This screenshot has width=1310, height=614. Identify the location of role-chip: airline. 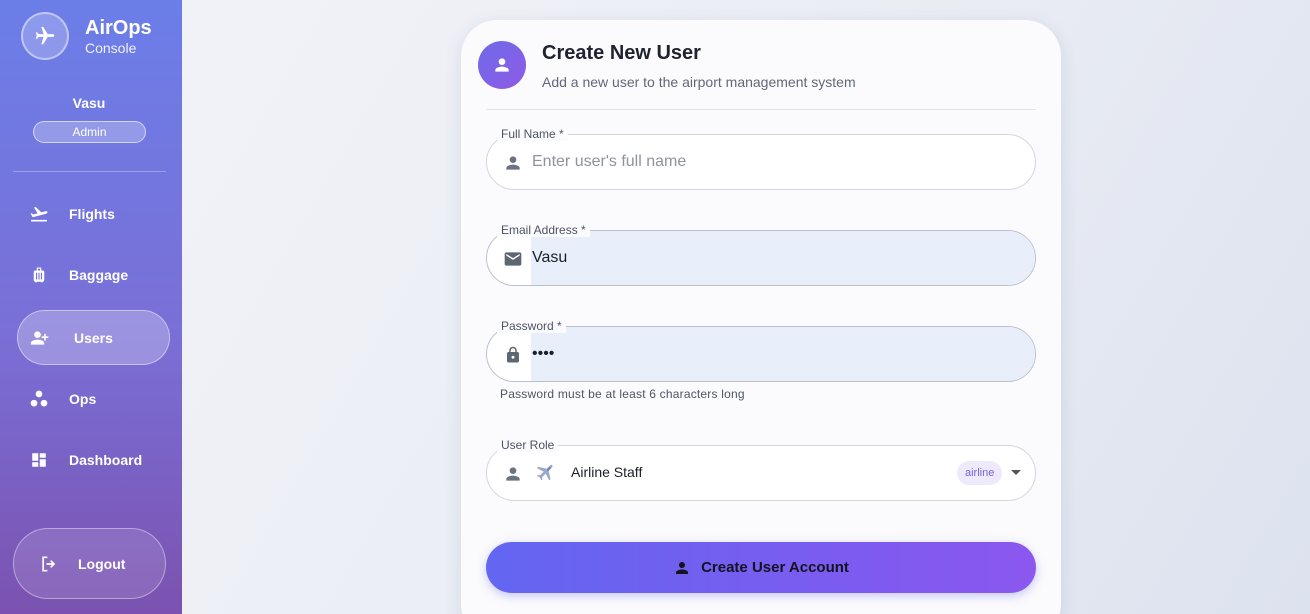
(980, 473).